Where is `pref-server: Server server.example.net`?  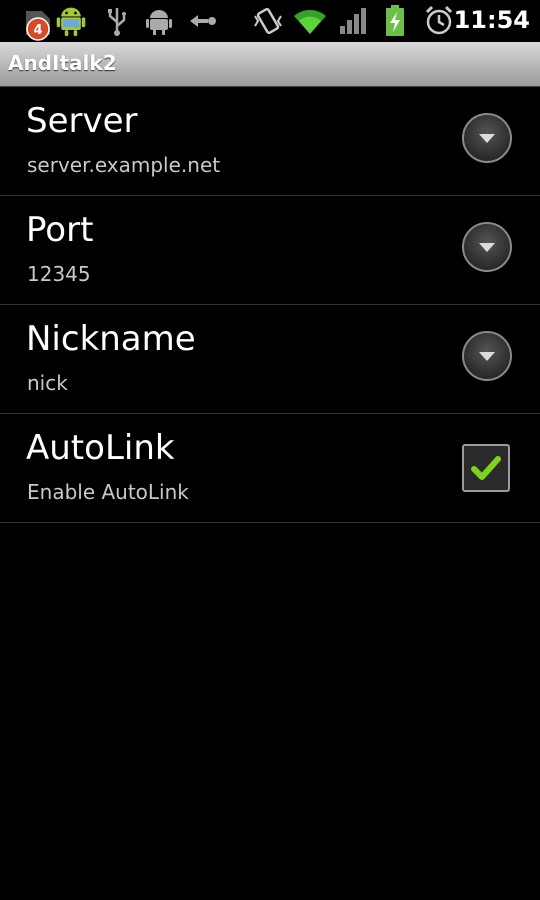
pref-server: Server server.example.net is located at coordinates (270, 141).